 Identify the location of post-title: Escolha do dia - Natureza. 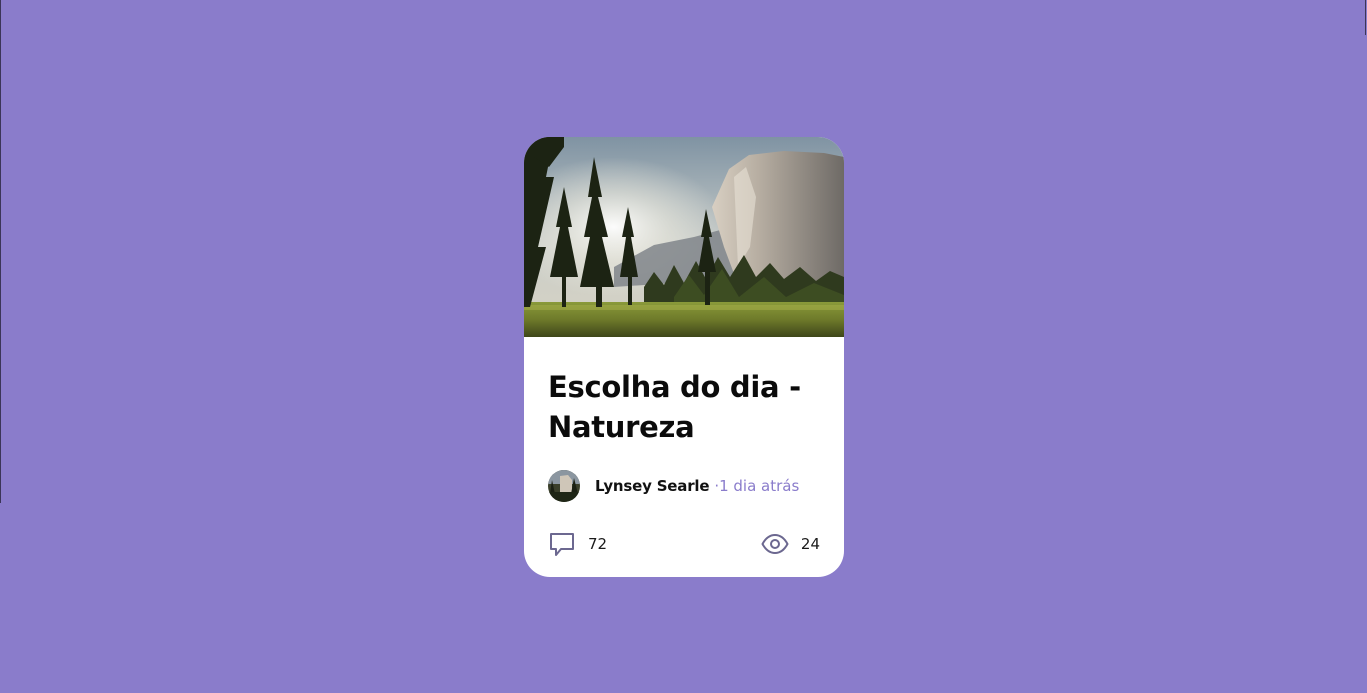
(683, 407).